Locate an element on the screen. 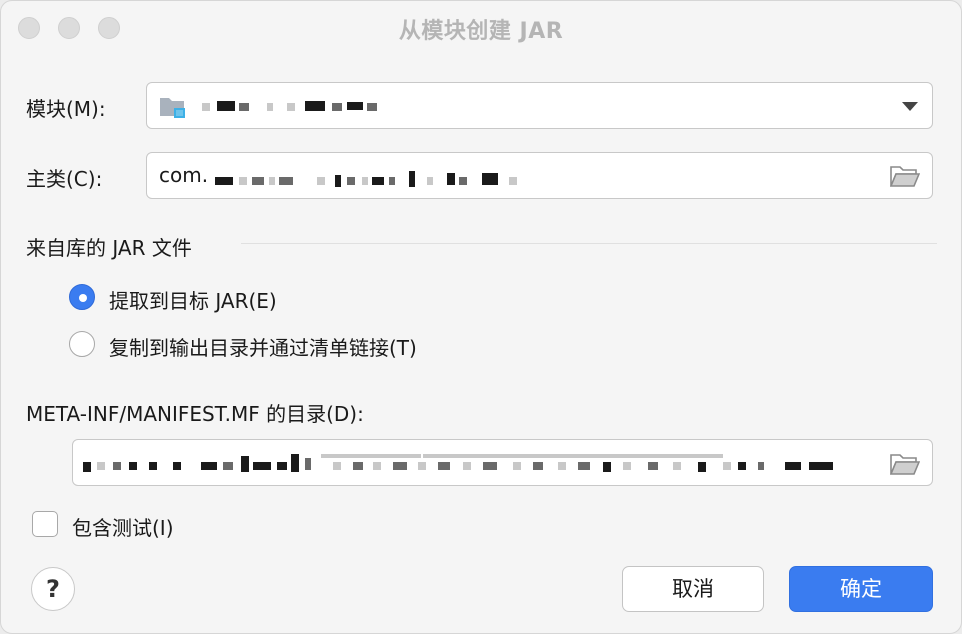  manifest-label: META-INF/MANIFEST.MF 的目录(D): is located at coordinates (195, 414).